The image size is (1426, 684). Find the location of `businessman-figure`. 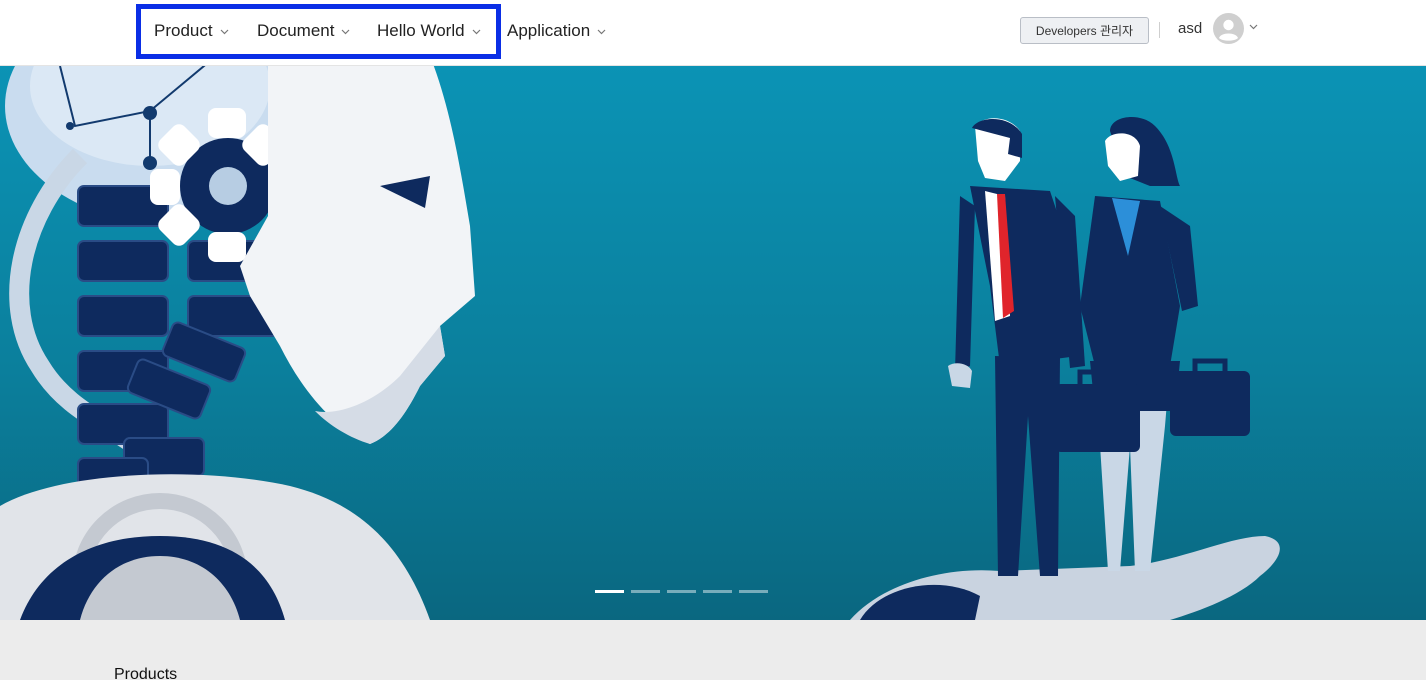

businessman-figure is located at coordinates (1016, 347).